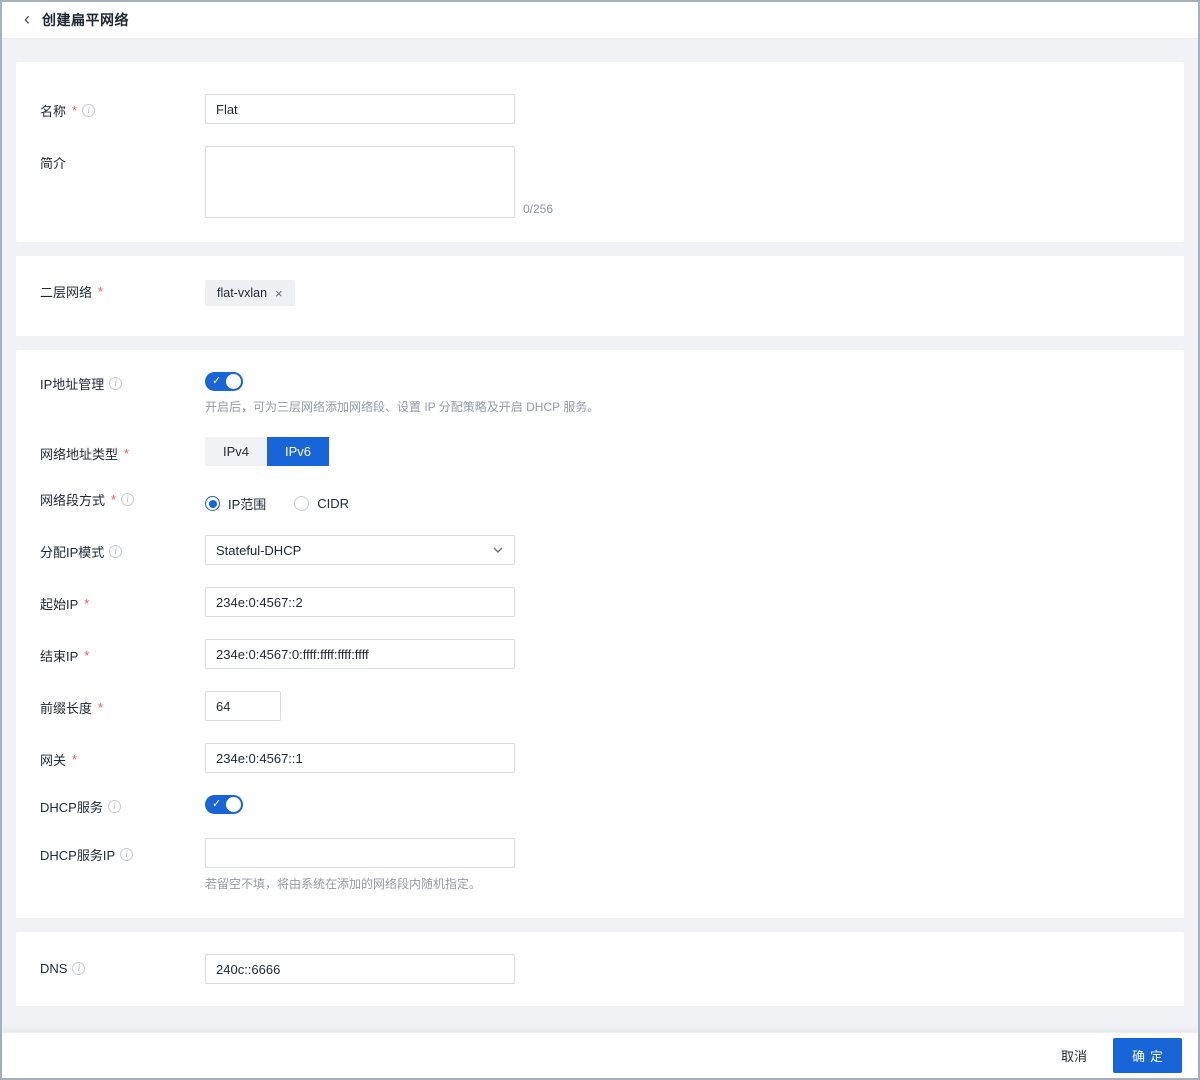 The height and width of the screenshot is (1080, 1200). Describe the element at coordinates (360, 969) in the screenshot. I see `dns-input` at that location.